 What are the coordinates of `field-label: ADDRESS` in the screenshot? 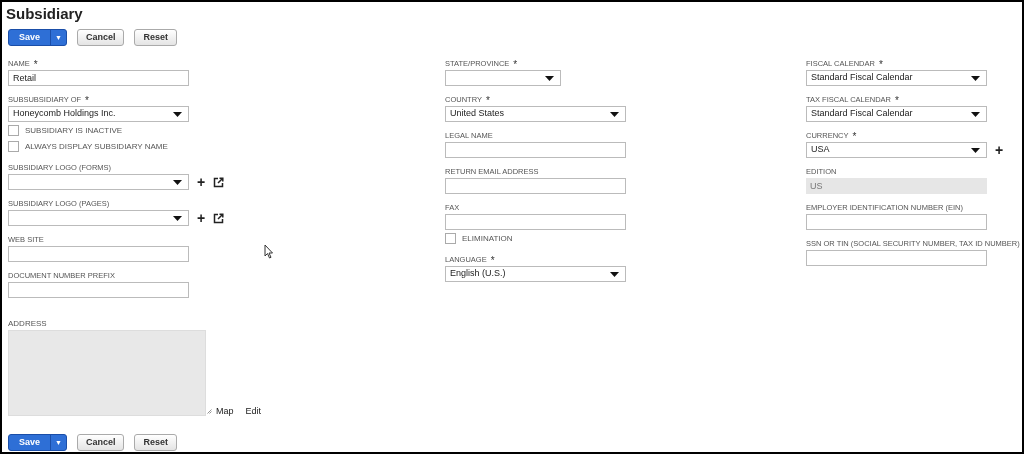 It's located at (27, 324).